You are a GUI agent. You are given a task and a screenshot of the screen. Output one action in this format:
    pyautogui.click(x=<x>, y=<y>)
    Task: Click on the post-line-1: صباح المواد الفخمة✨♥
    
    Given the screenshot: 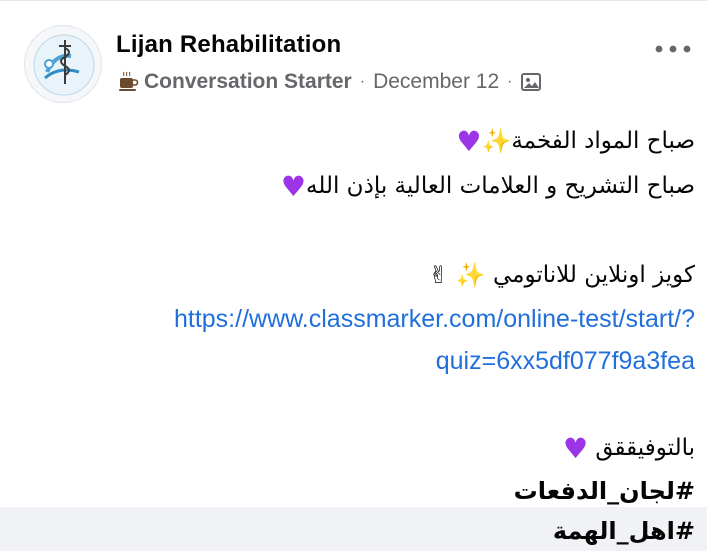 What is the action you would take?
    pyautogui.click(x=375, y=141)
    